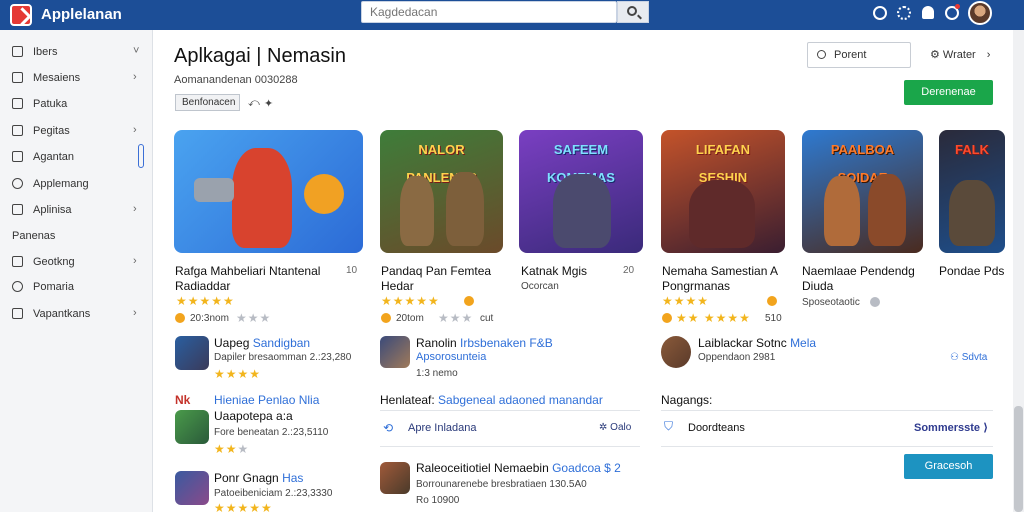 This screenshot has height=515, width=1024. What do you see at coordinates (17, 286) in the screenshot?
I see `globe-icon` at bounding box center [17, 286].